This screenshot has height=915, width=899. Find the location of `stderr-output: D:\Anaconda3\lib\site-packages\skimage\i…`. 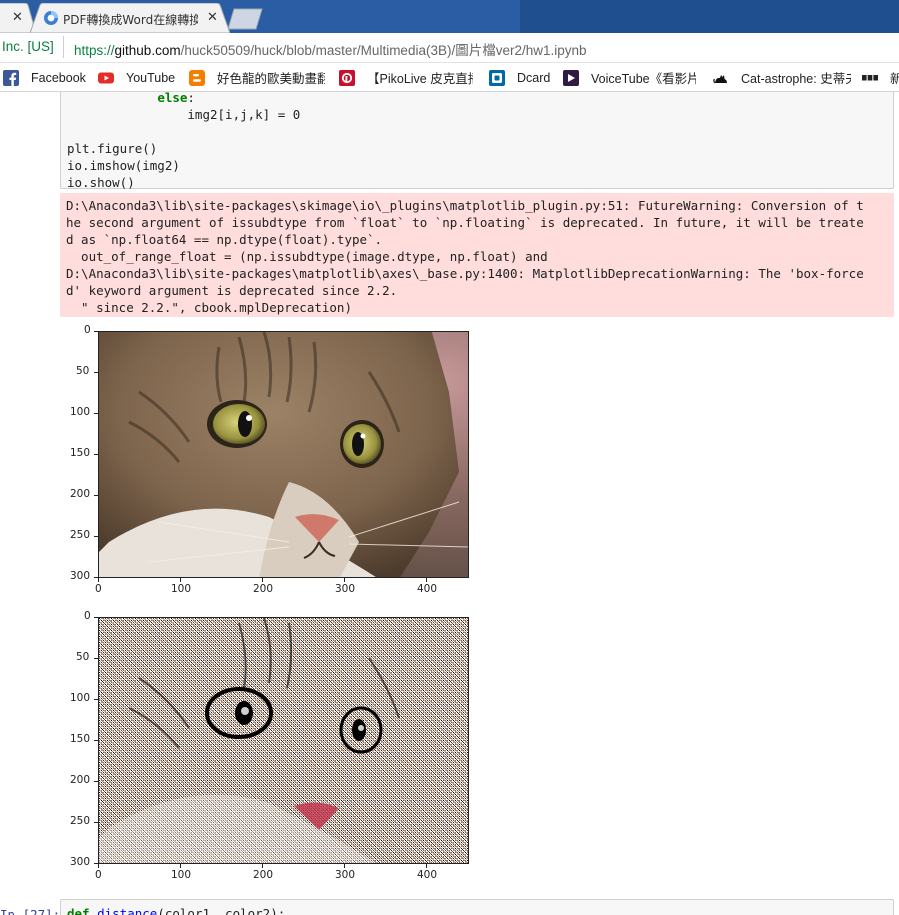

stderr-output: D:\Anaconda3\lib\site-packages\skimage\i… is located at coordinates (477, 255).